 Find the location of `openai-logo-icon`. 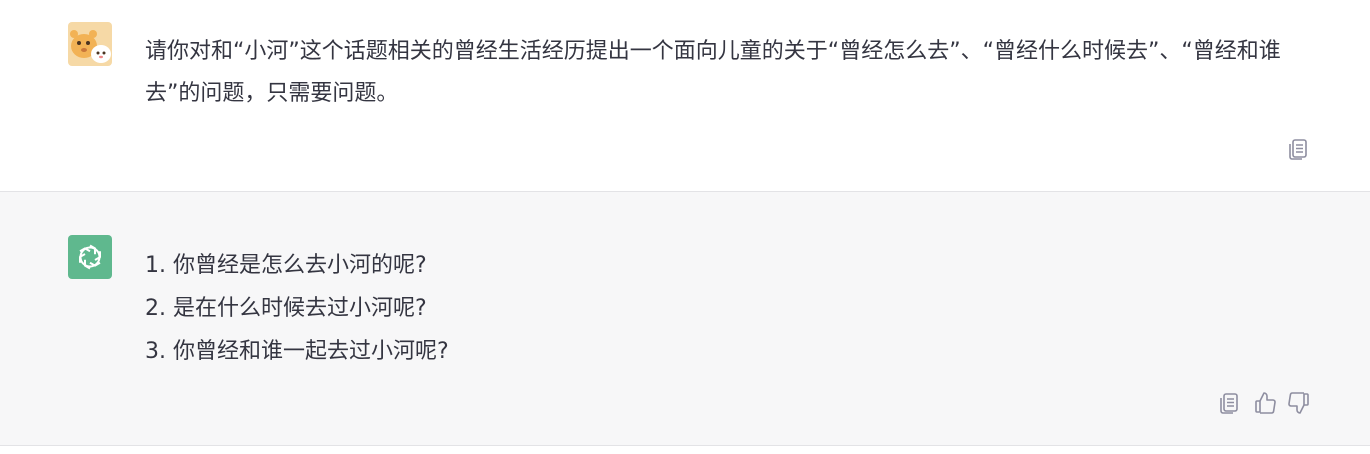

openai-logo-icon is located at coordinates (90, 257).